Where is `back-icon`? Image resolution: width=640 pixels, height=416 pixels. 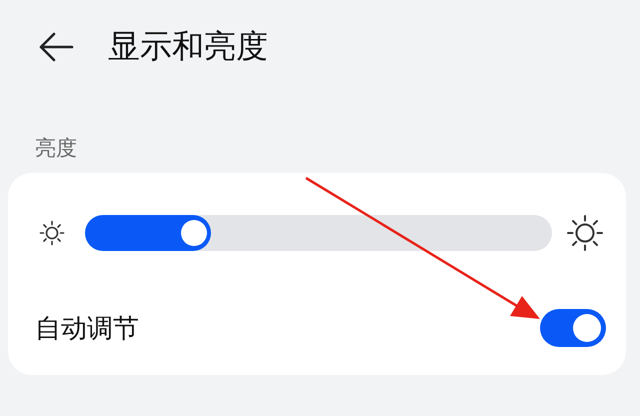
back-icon is located at coordinates (56, 47).